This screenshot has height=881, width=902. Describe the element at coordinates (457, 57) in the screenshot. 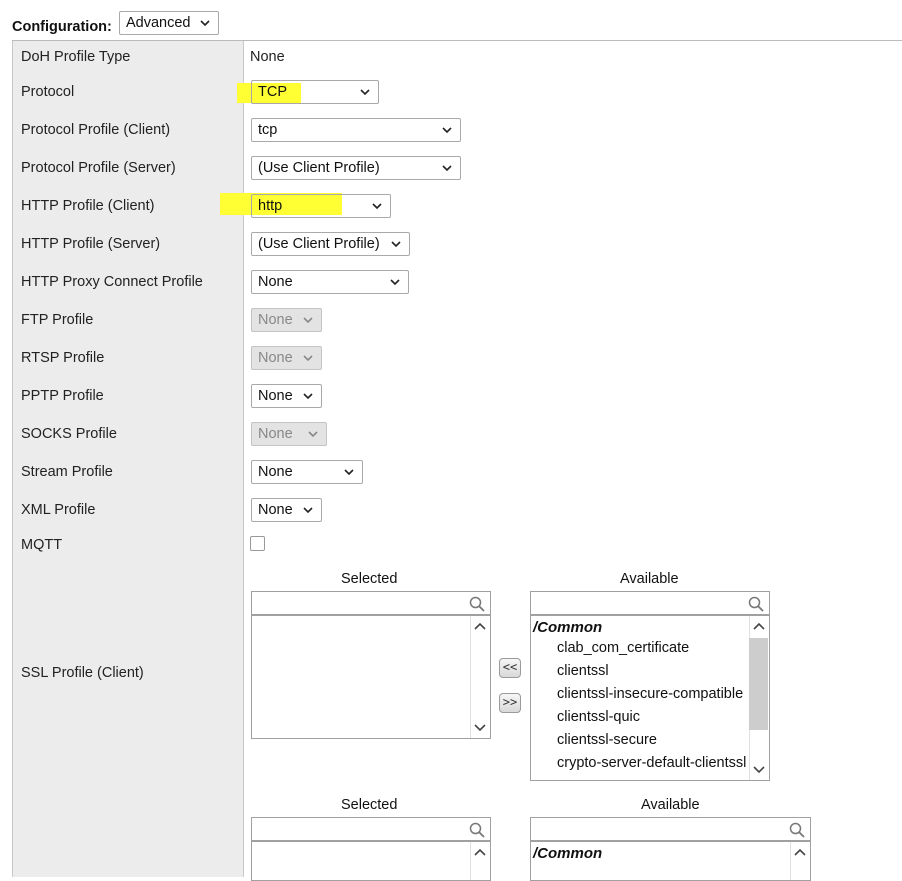

I see `row-doh-profile-type: DoH Profile Type None` at that location.